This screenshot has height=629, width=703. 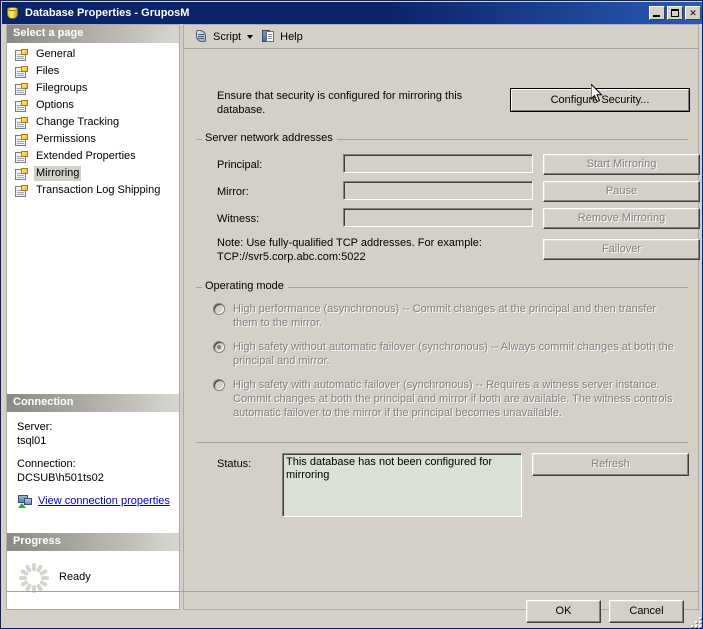 I want to click on mirror-input, so click(x=438, y=190).